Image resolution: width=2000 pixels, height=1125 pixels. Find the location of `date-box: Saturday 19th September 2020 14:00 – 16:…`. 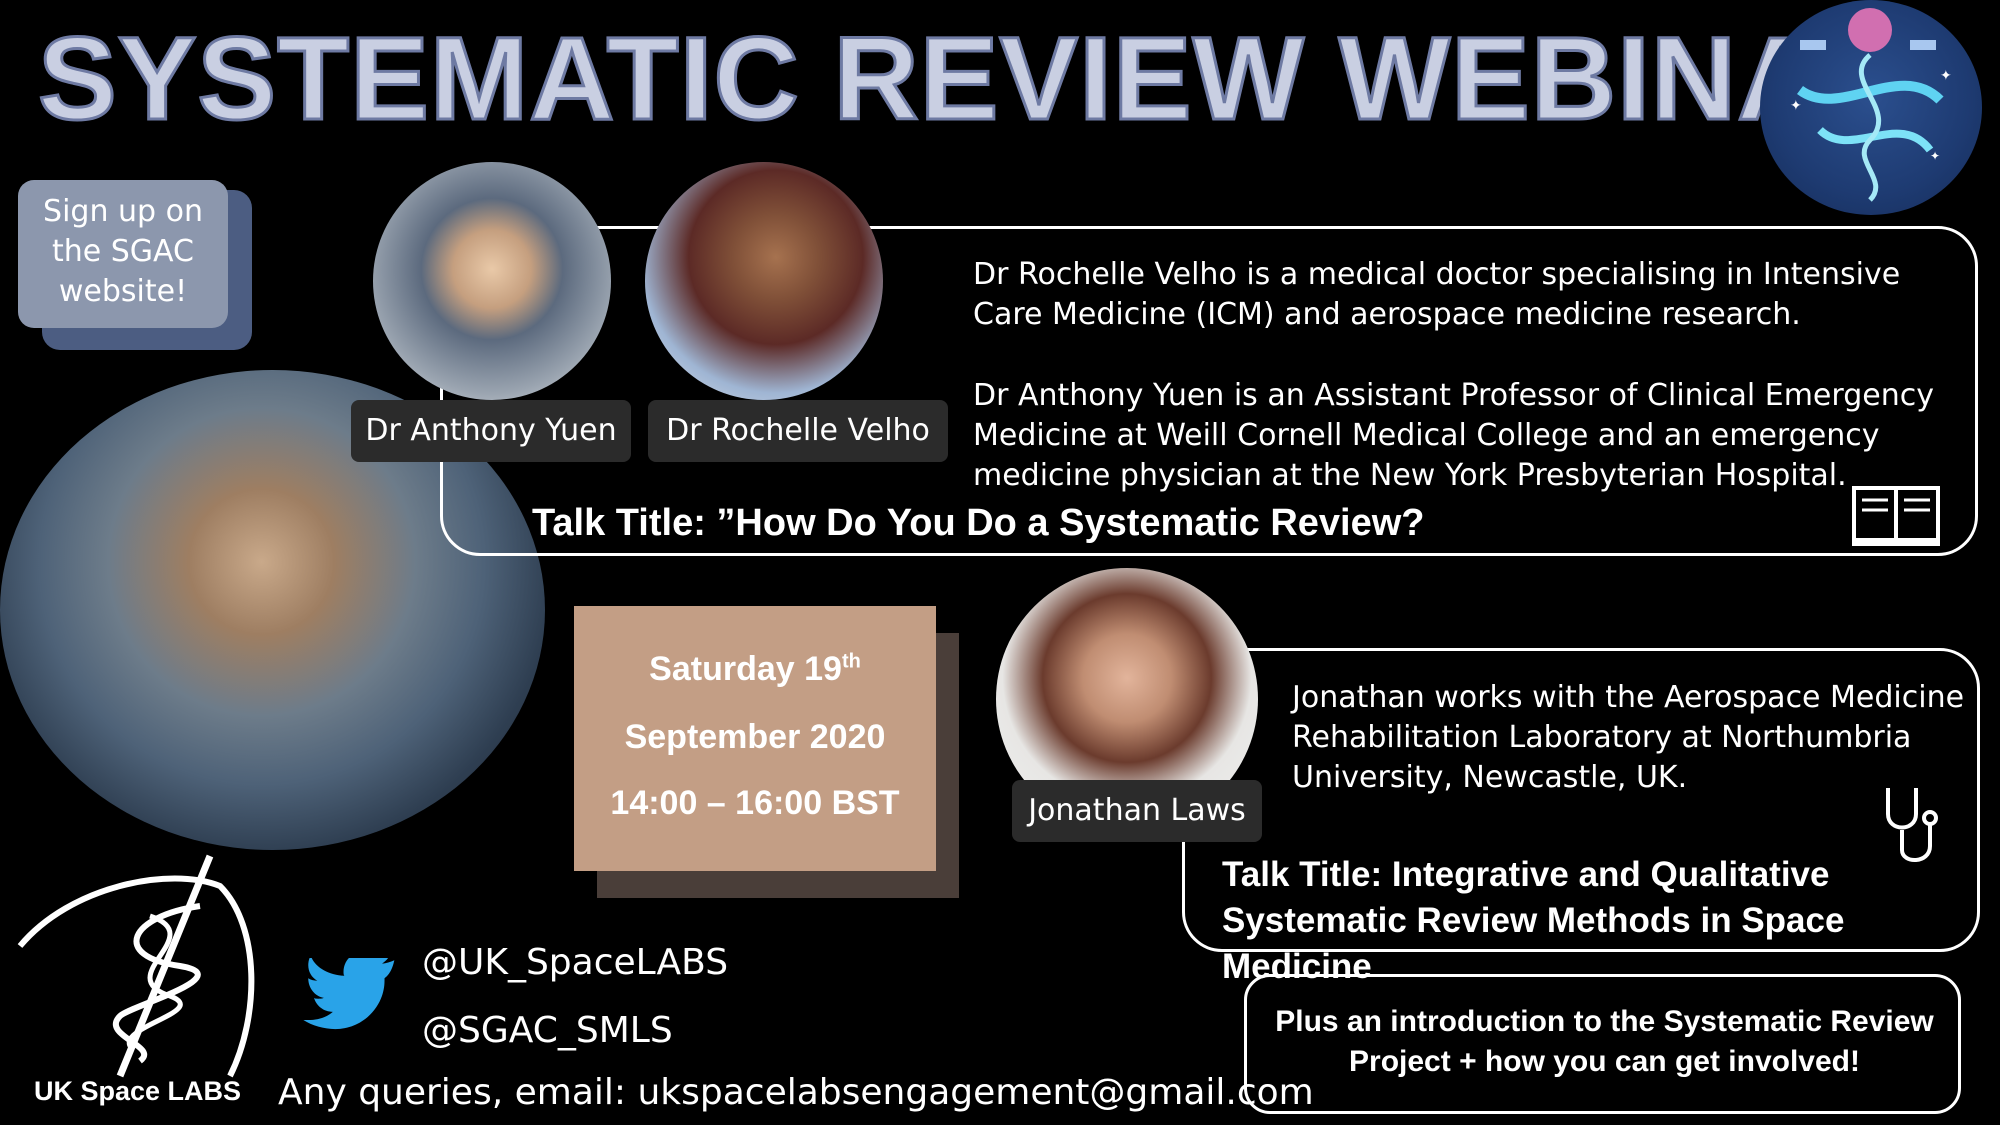

date-box: Saturday 19th September 2020 14:00 – 16:… is located at coordinates (755, 738).